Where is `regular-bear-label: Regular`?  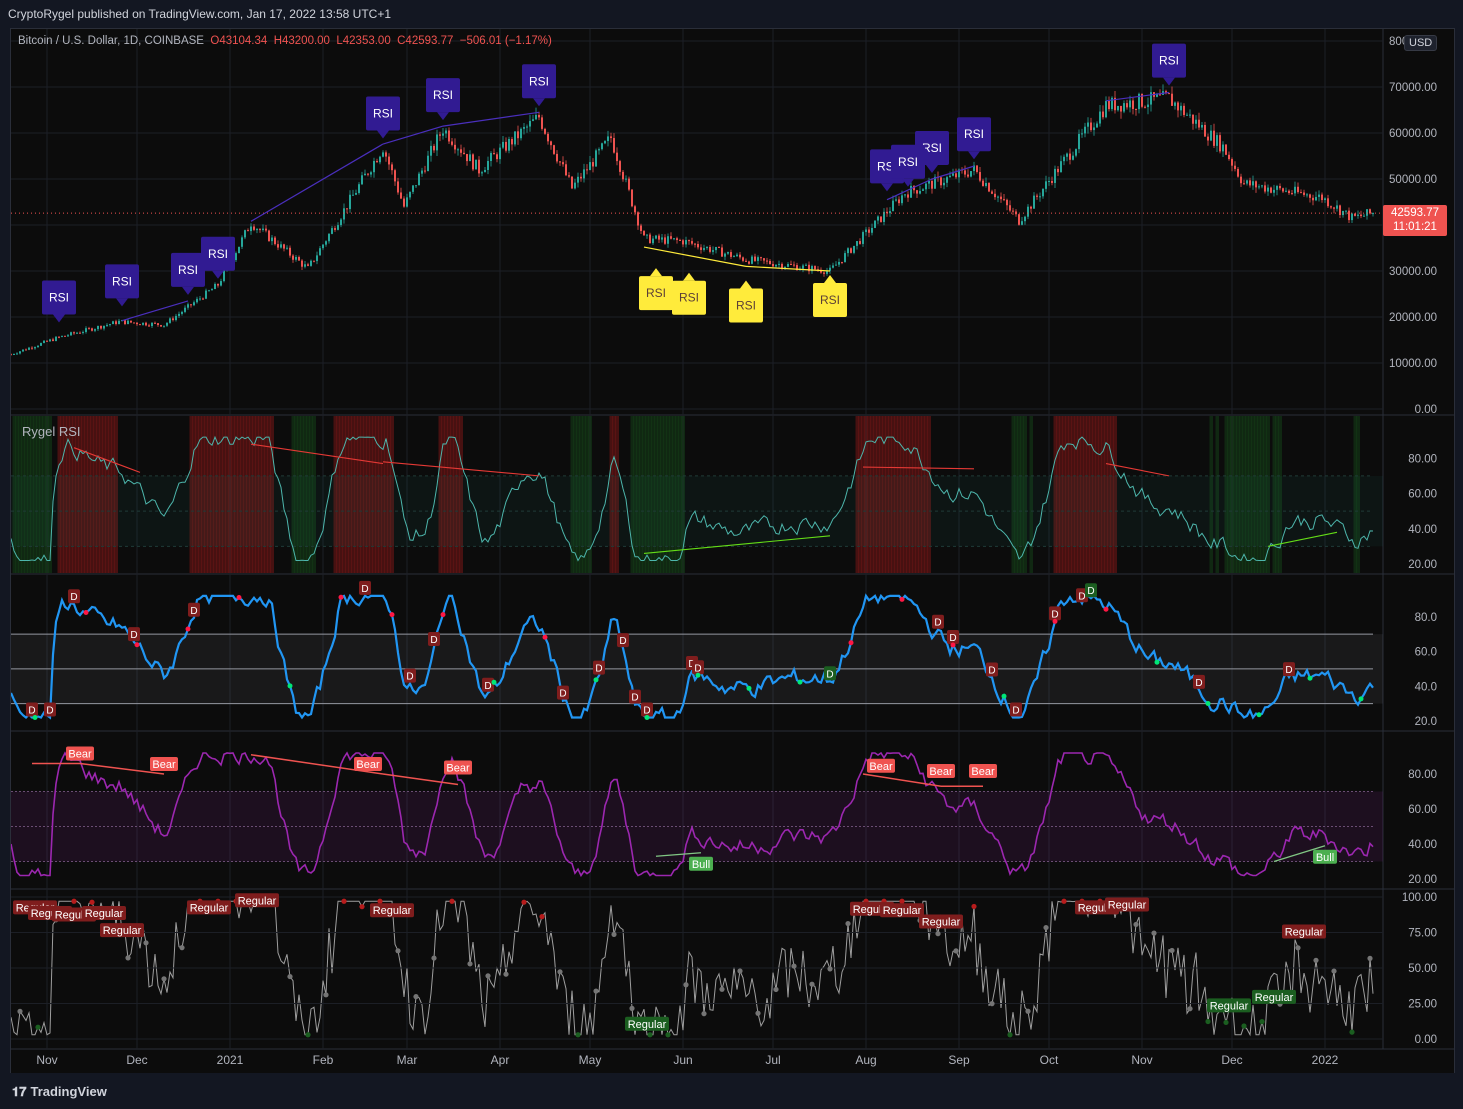
regular-bear-label: Regular is located at coordinates (104, 913).